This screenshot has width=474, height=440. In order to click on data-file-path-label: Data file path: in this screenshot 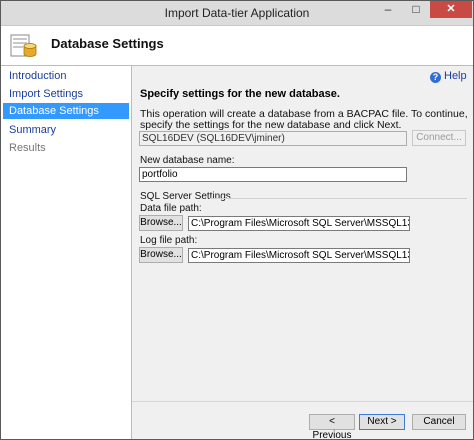, I will do `click(171, 208)`.